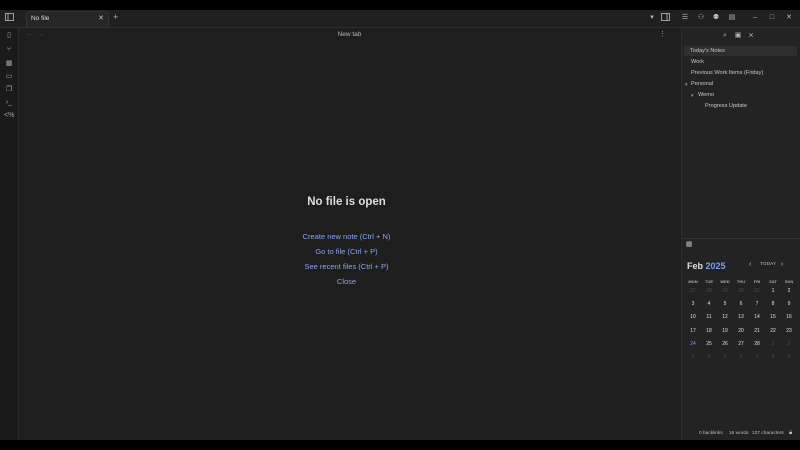  What do you see at coordinates (773, 331) in the screenshot?
I see `calendar-day: 22` at bounding box center [773, 331].